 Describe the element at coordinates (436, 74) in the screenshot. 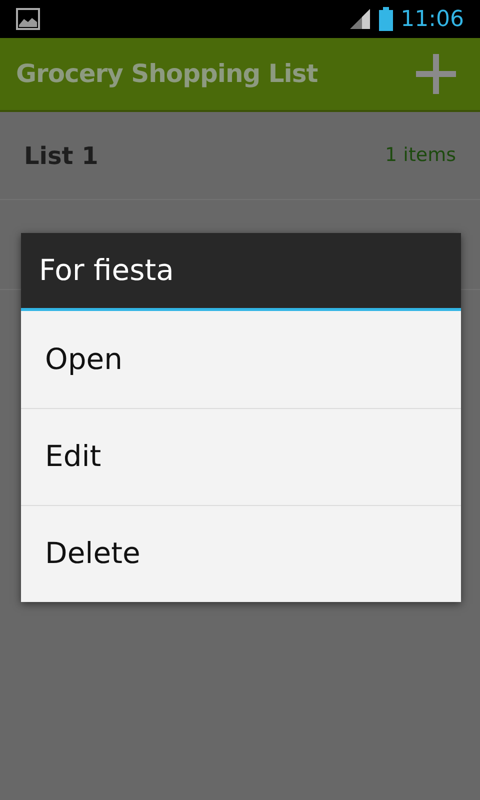

I see `add-icon` at that location.